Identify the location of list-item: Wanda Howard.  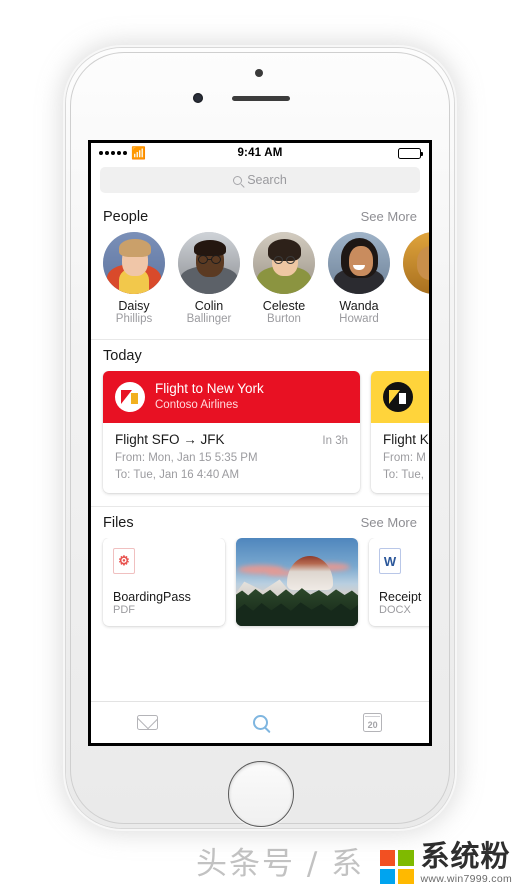
(359, 279).